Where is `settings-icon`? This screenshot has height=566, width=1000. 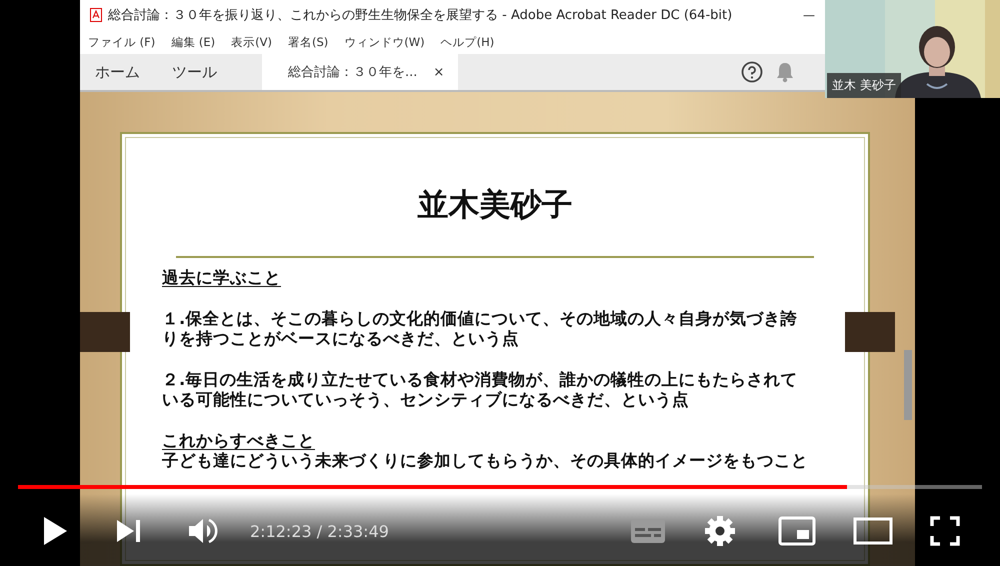
settings-icon is located at coordinates (720, 531).